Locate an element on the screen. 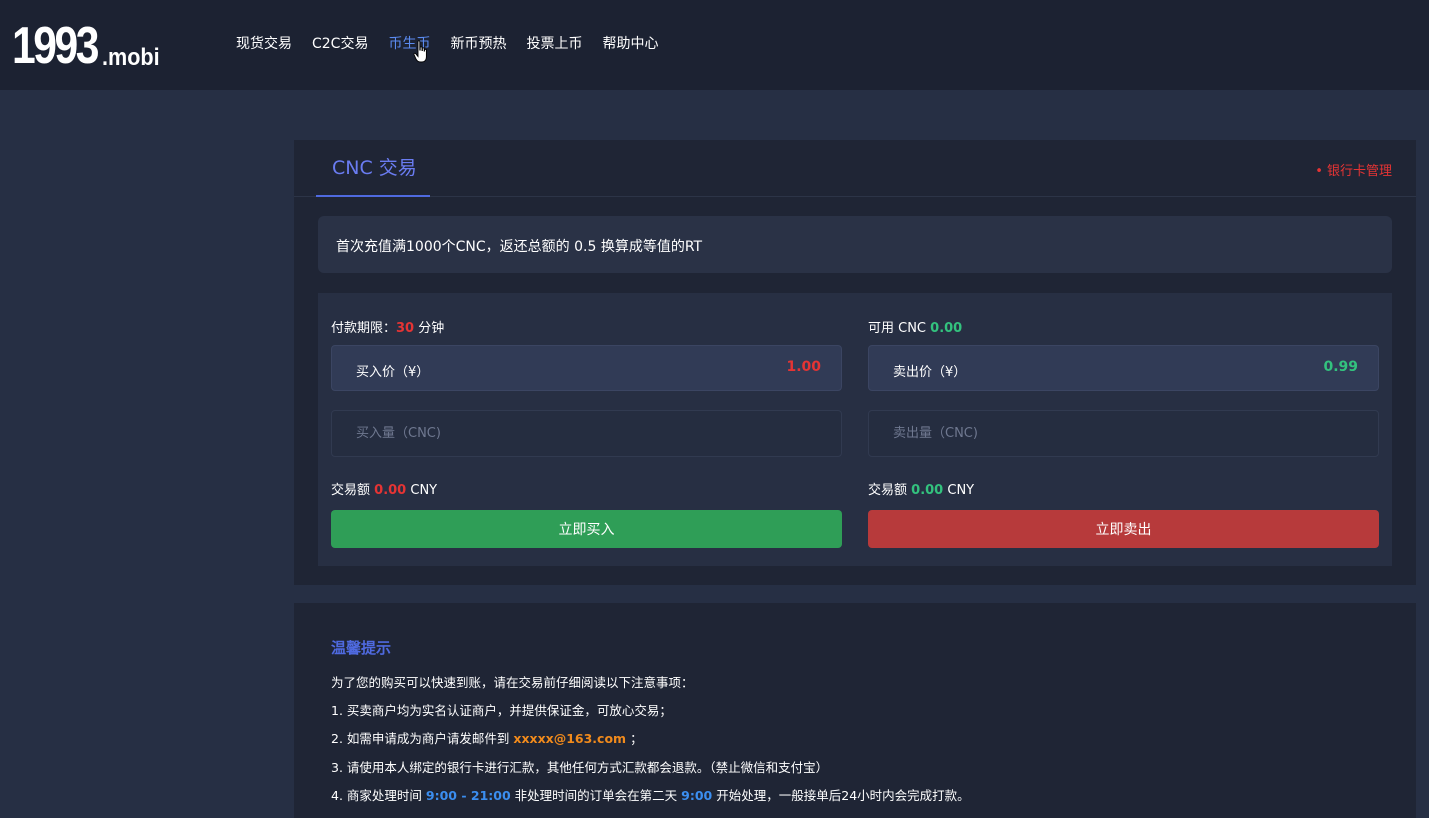 This screenshot has height=818, width=1429. sell-total-value: 0.00 is located at coordinates (927, 490).